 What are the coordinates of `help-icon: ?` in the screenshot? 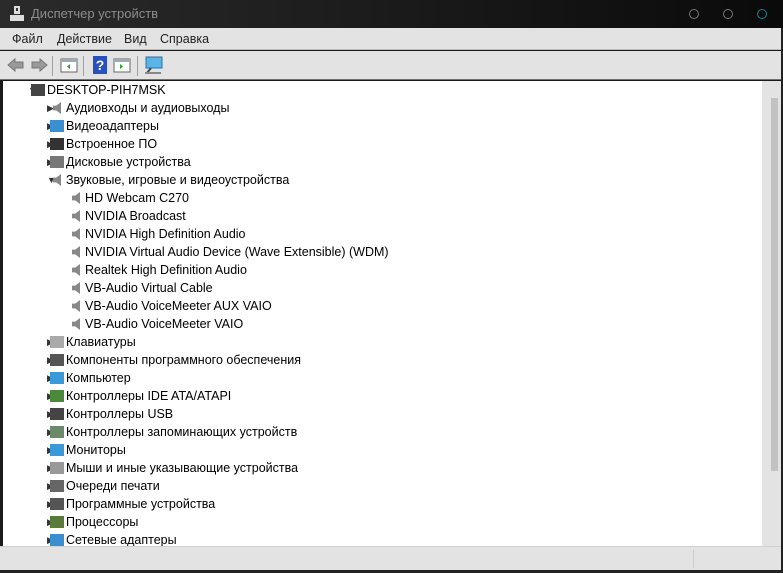 It's located at (100, 65).